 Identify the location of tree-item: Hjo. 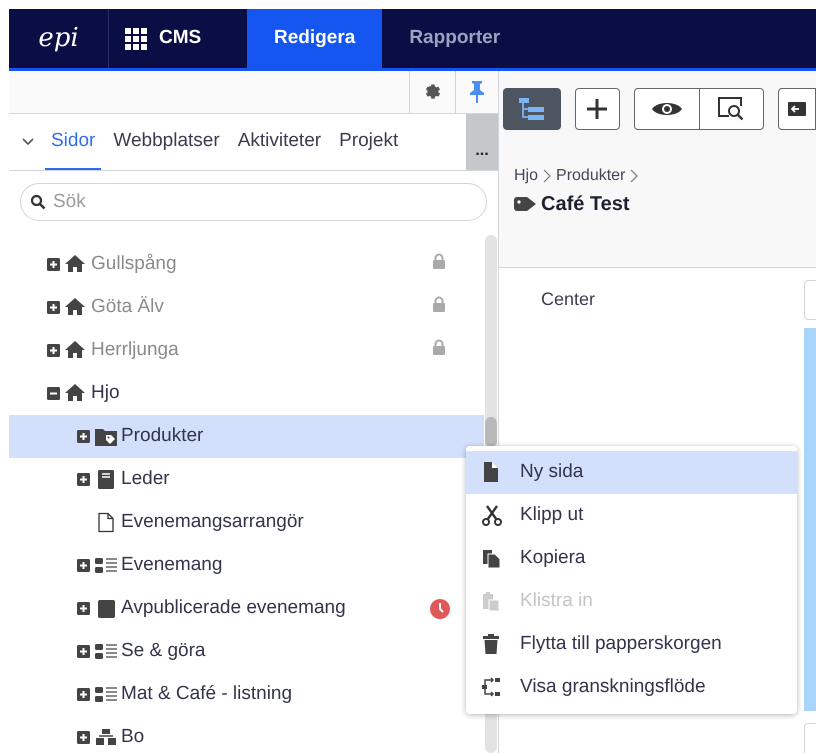
(246, 393).